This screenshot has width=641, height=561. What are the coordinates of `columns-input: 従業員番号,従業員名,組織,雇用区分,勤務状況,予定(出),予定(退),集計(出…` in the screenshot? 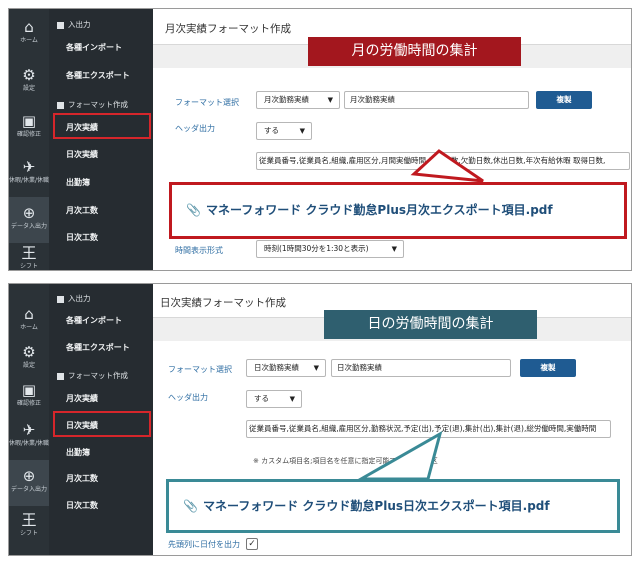 It's located at (428, 429).